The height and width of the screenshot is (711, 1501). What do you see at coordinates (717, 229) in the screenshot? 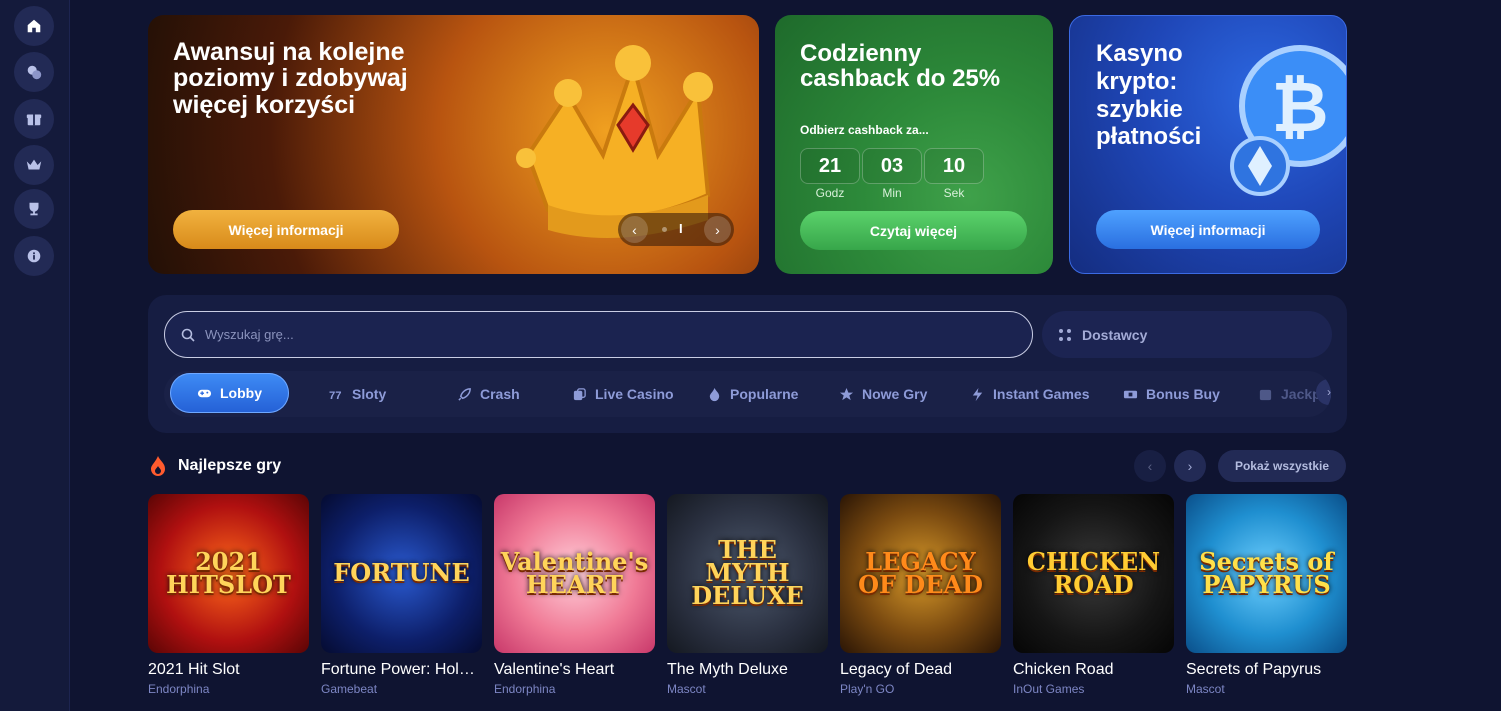
I see `carousel-next-button: ›` at bounding box center [717, 229].